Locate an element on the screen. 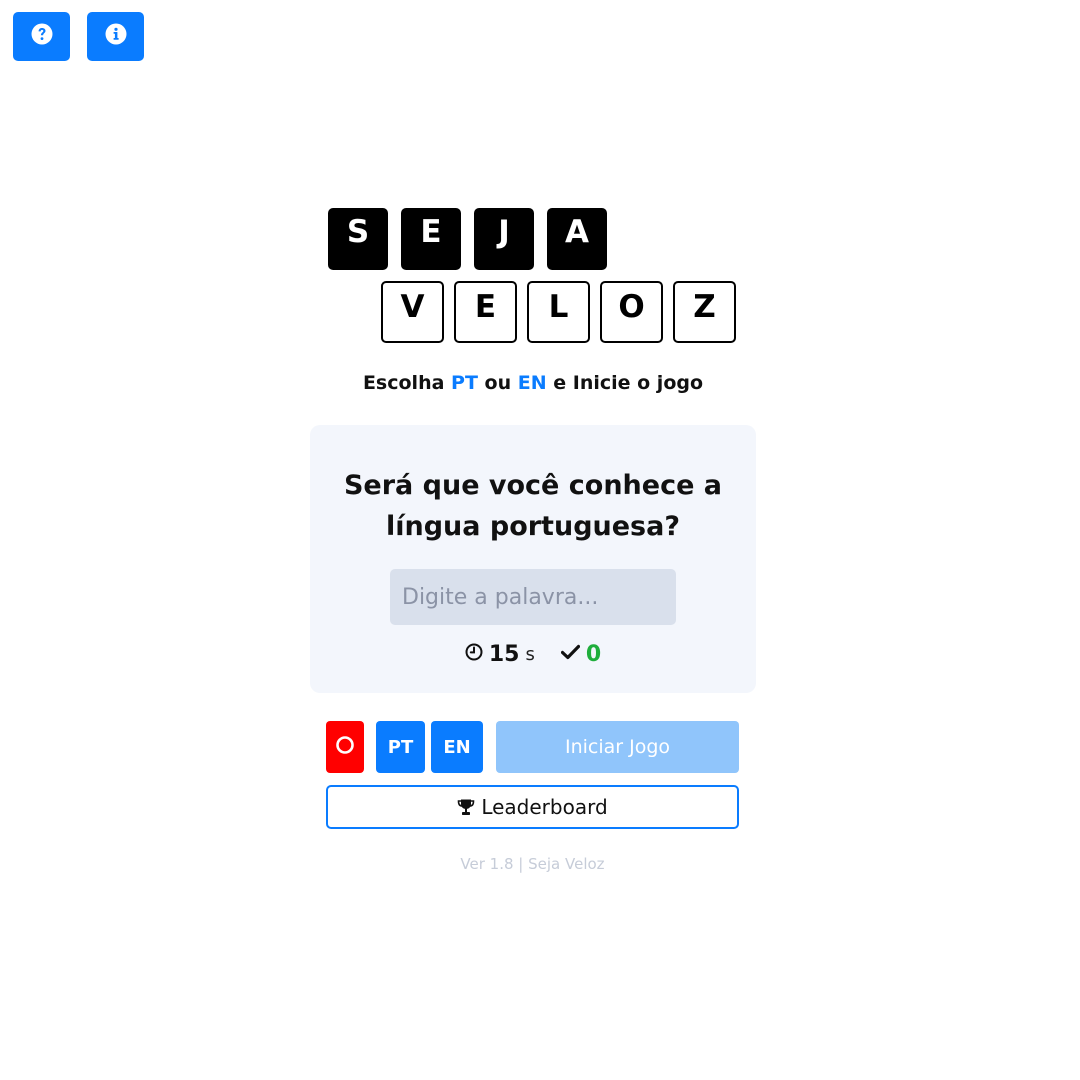 The height and width of the screenshot is (1080, 1080). start-game-button: Iniciar Jogo is located at coordinates (617, 747).